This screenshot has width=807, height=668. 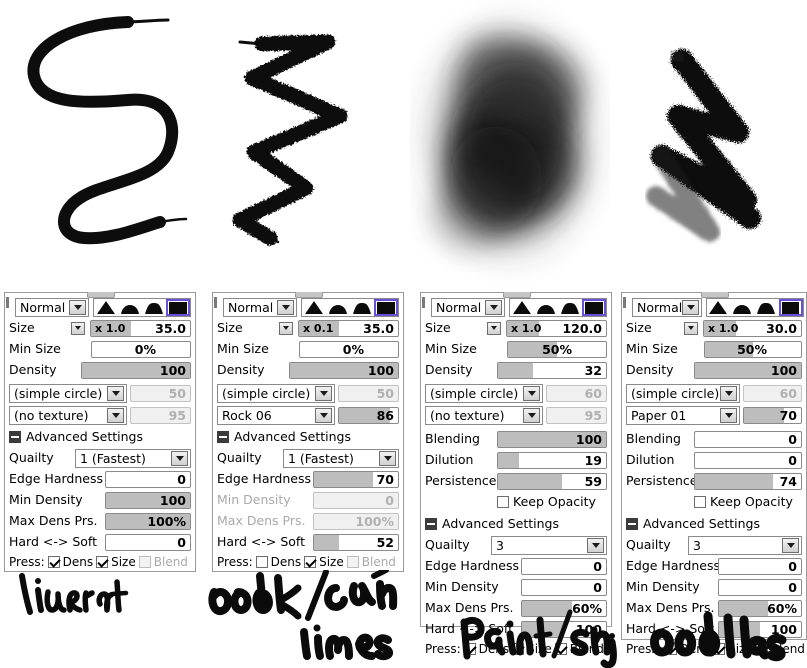 What do you see at coordinates (148, 500) in the screenshot?
I see `min-density-slider: 100` at bounding box center [148, 500].